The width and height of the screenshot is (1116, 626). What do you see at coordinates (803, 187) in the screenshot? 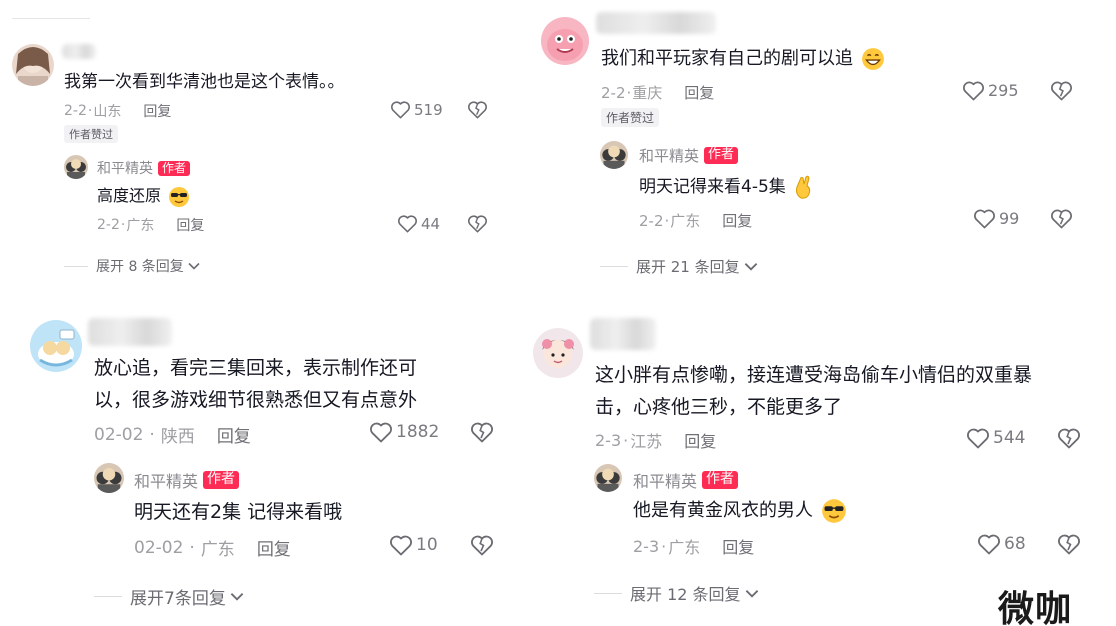
I see `fingers-crossed-icon` at bounding box center [803, 187].